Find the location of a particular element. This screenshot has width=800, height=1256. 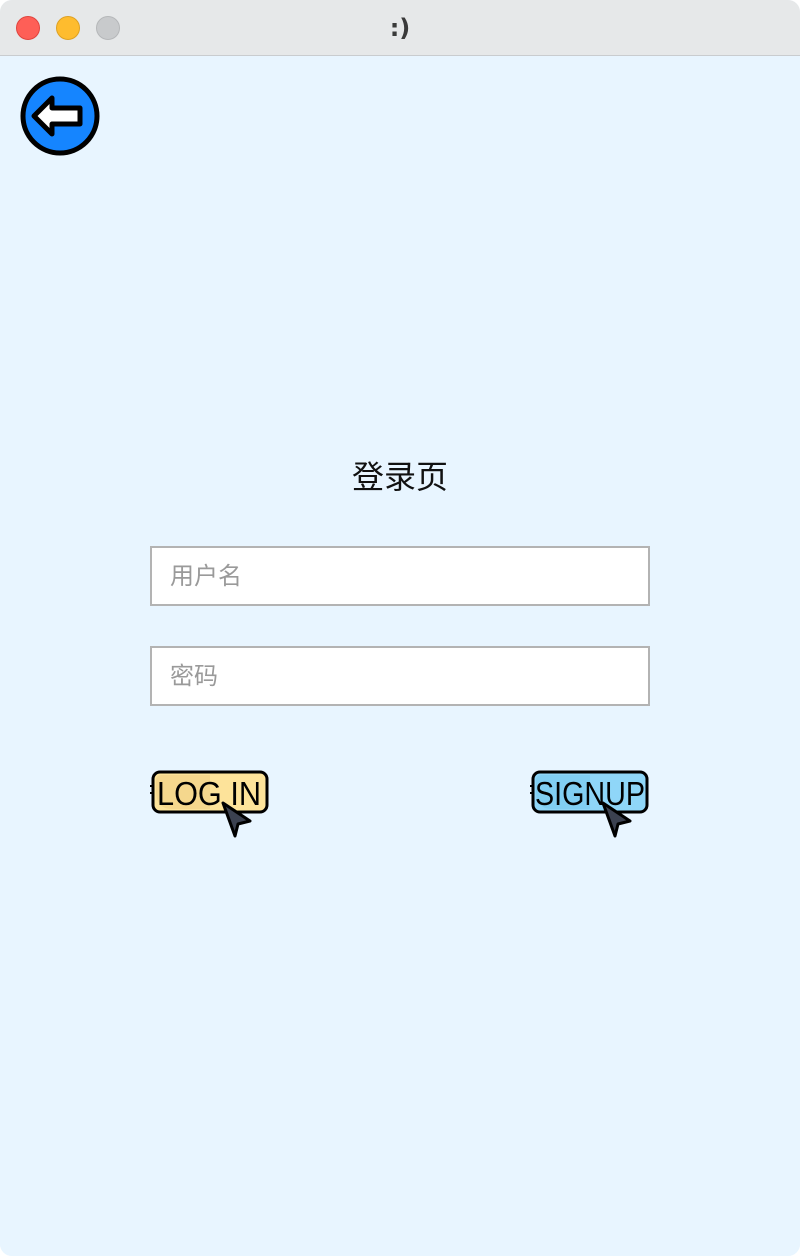

login-button-label: LOG IN is located at coordinates (209, 793).